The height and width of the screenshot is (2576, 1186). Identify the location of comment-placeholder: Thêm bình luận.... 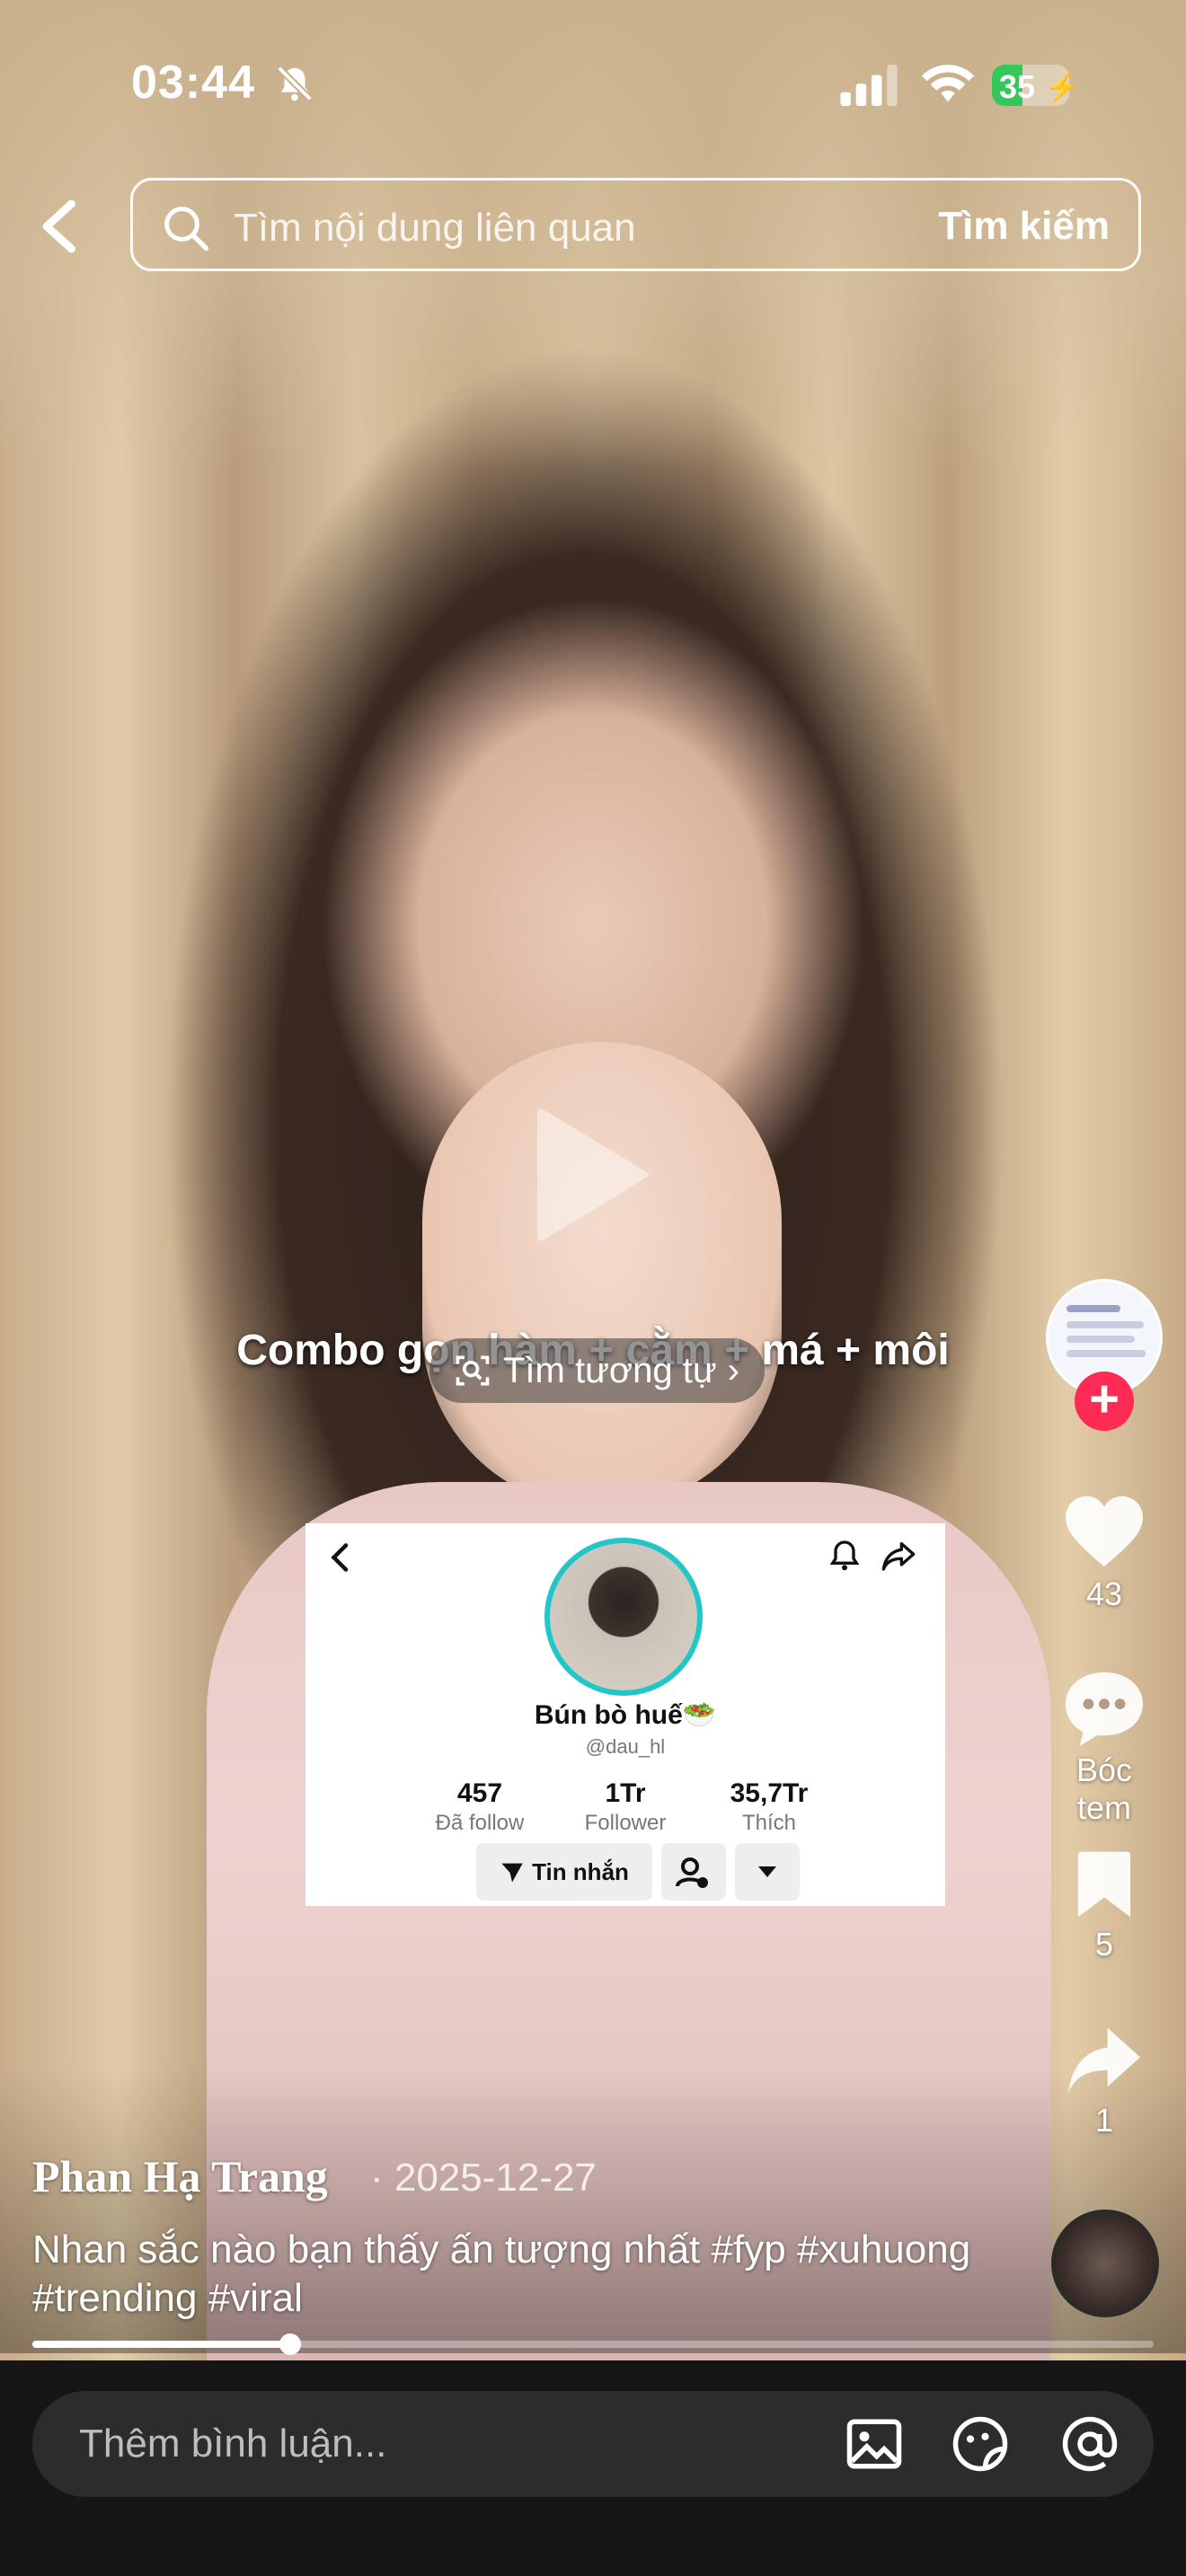
(233, 2444).